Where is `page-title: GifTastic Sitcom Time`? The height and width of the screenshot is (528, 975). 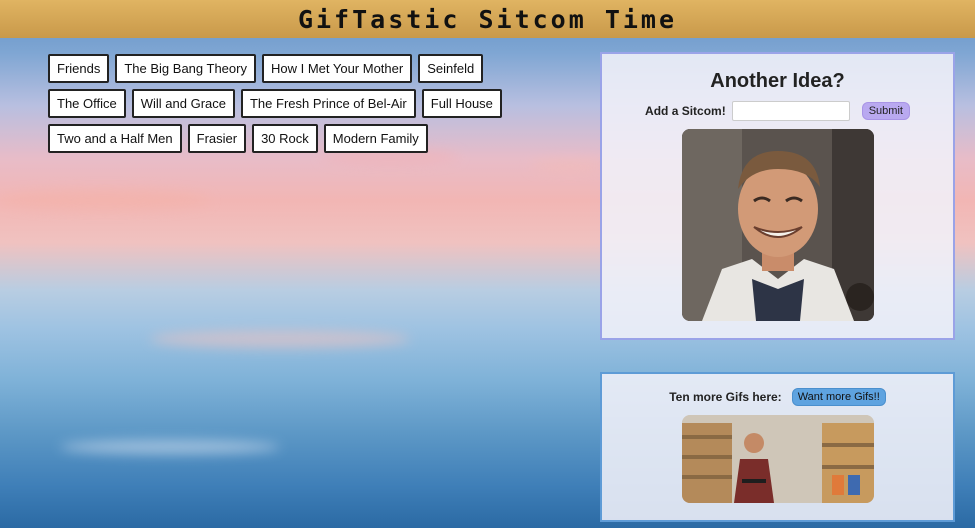 page-title: GifTastic Sitcom Time is located at coordinates (487, 19).